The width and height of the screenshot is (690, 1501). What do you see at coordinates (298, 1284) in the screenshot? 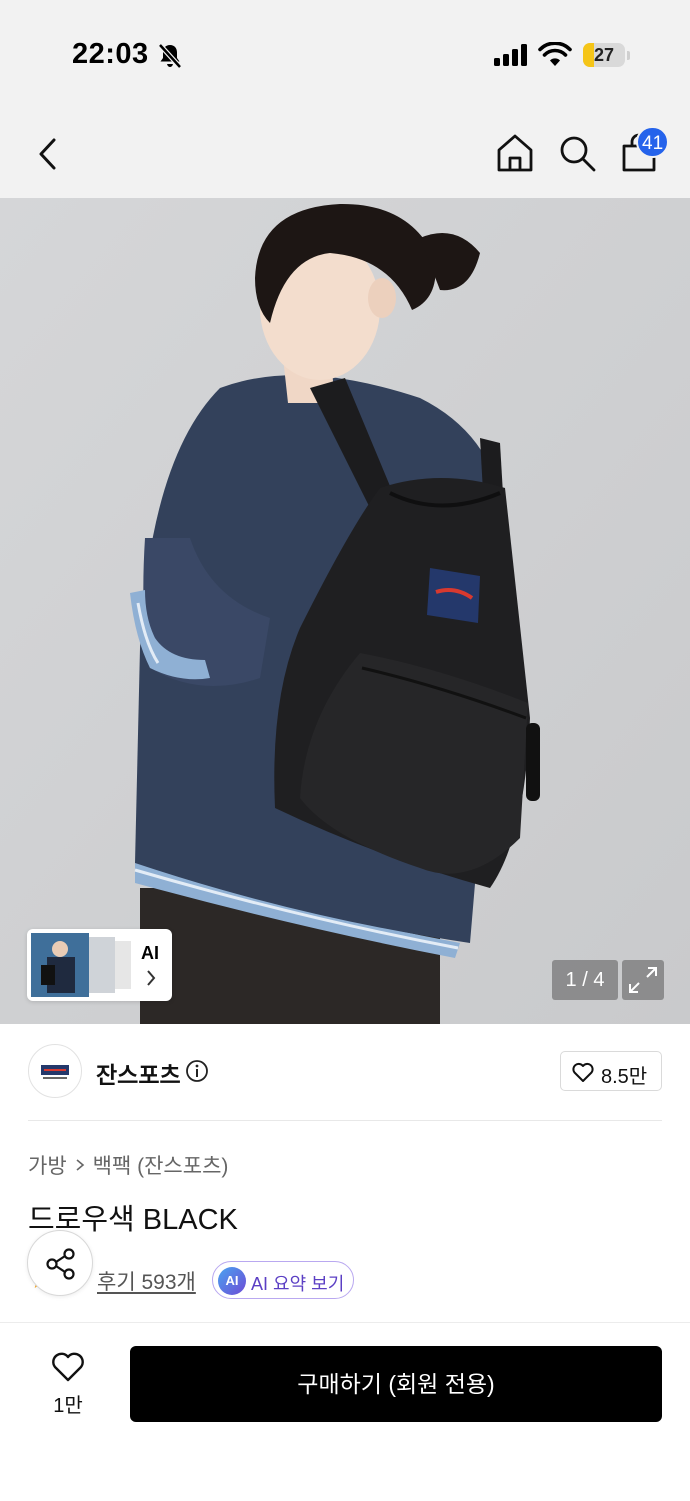
I see `ai-summary-label: AI 요약 보기` at bounding box center [298, 1284].